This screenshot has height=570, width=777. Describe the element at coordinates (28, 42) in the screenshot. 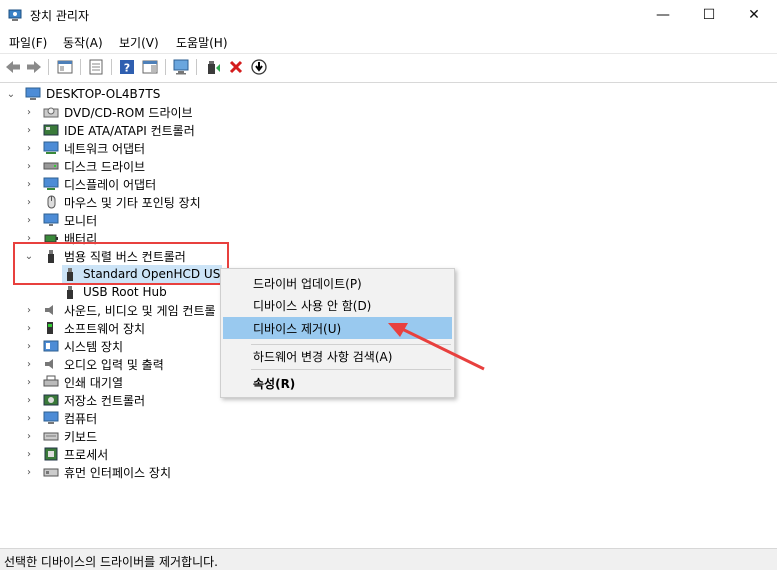

I see `menu-file: 파일(F)` at that location.